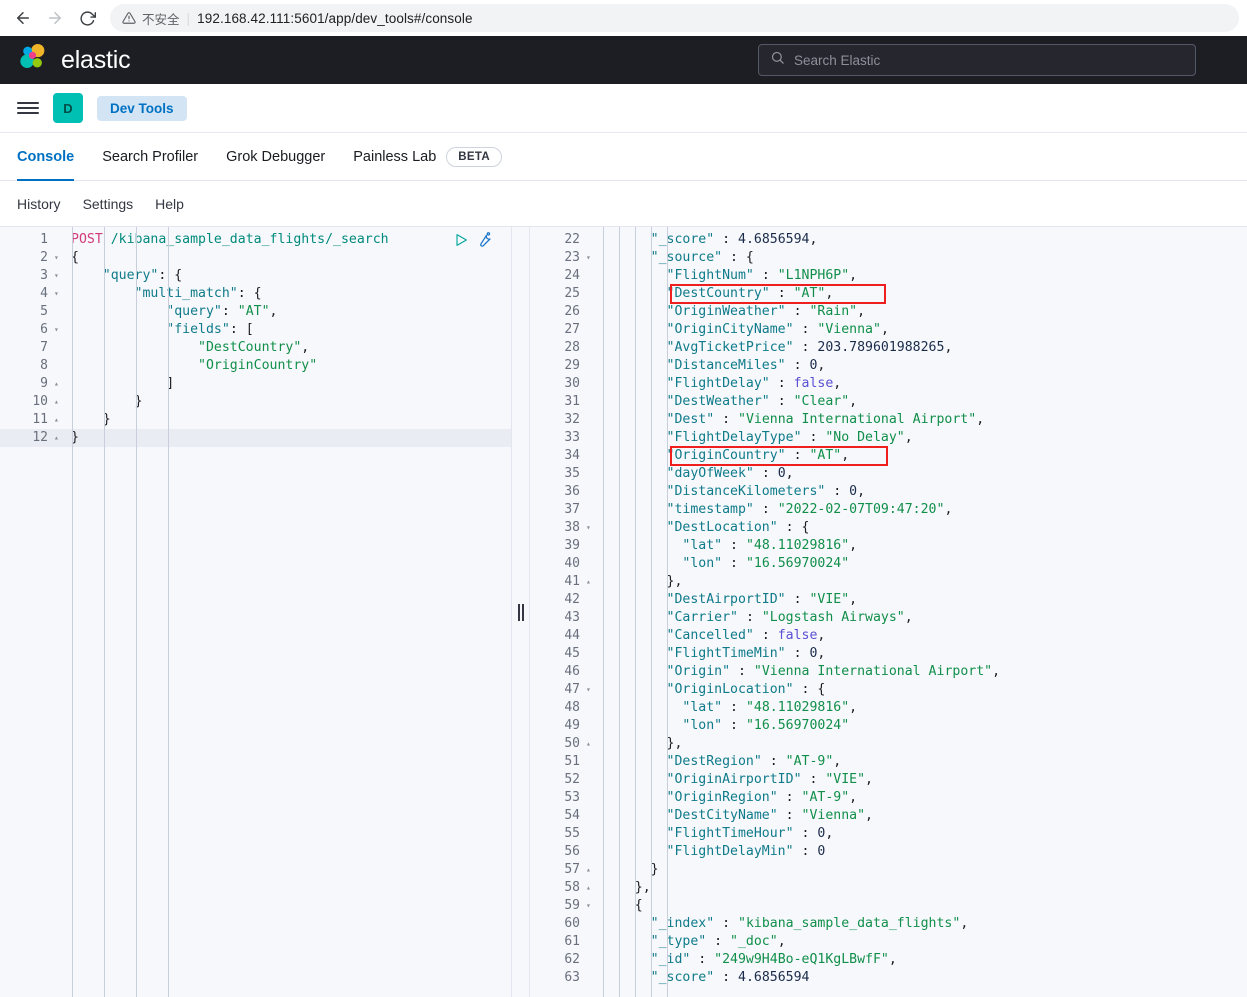 This screenshot has width=1247, height=997. What do you see at coordinates (888, 888) in the screenshot?
I see `code-line: 58 ▴ },` at bounding box center [888, 888].